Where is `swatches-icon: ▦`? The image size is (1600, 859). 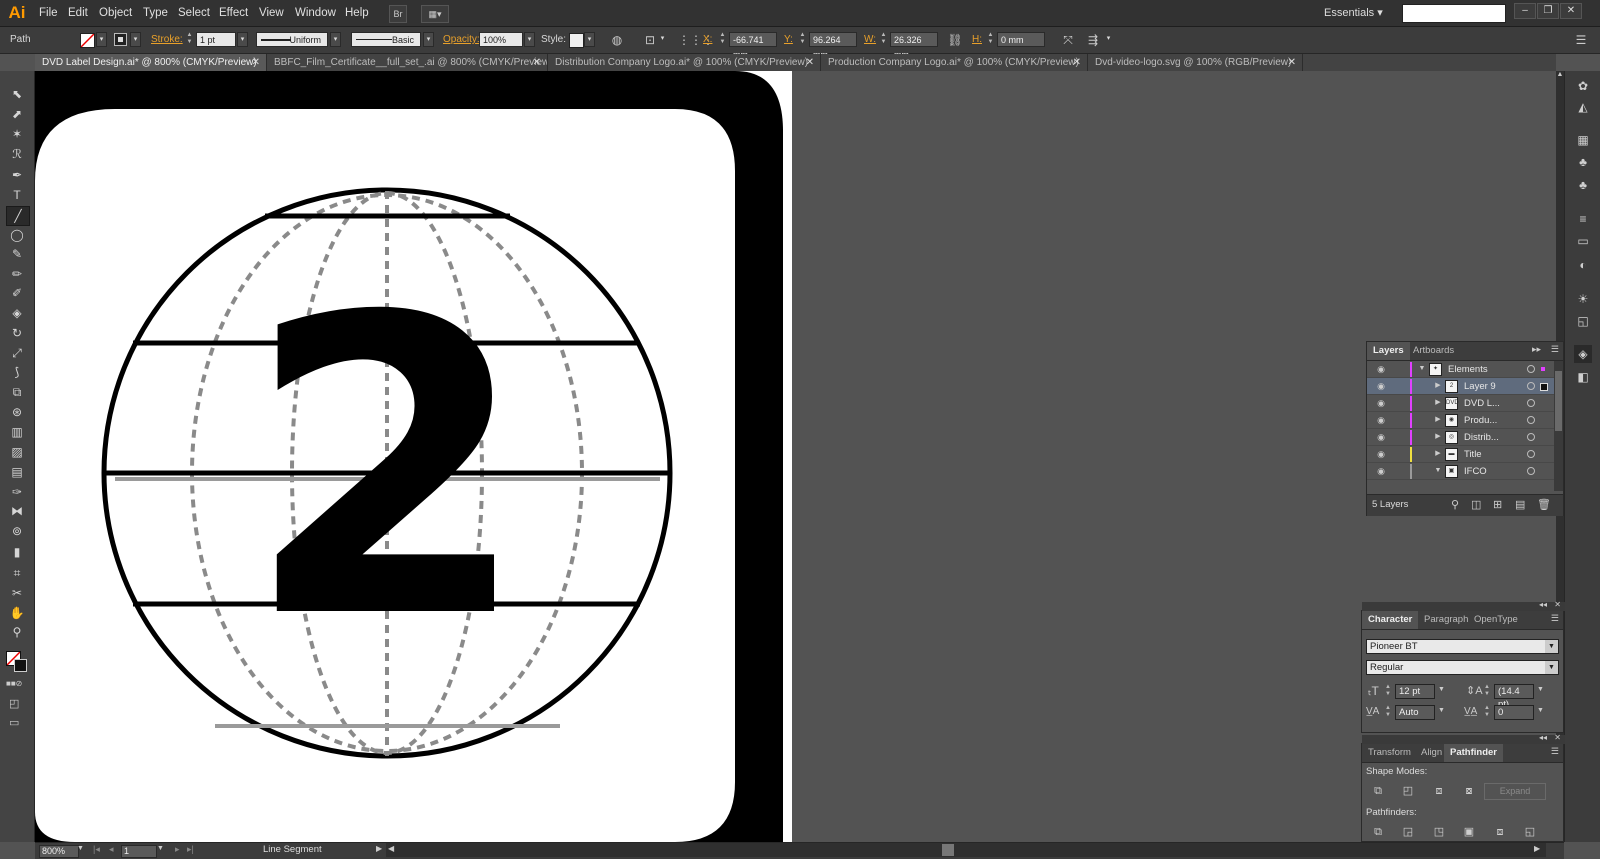 swatches-icon: ▦ is located at coordinates (1583, 140).